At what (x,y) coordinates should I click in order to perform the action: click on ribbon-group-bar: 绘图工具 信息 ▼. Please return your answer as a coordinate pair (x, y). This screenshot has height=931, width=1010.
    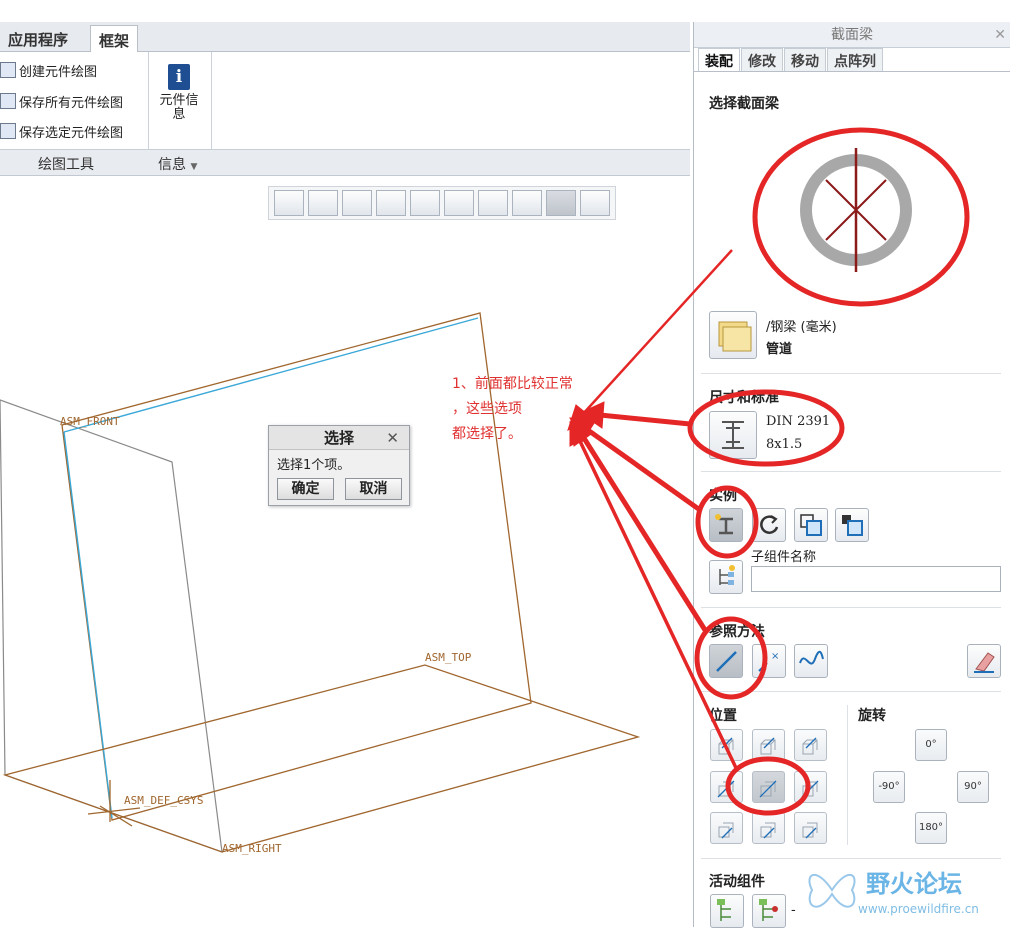
    Looking at the image, I should click on (345, 163).